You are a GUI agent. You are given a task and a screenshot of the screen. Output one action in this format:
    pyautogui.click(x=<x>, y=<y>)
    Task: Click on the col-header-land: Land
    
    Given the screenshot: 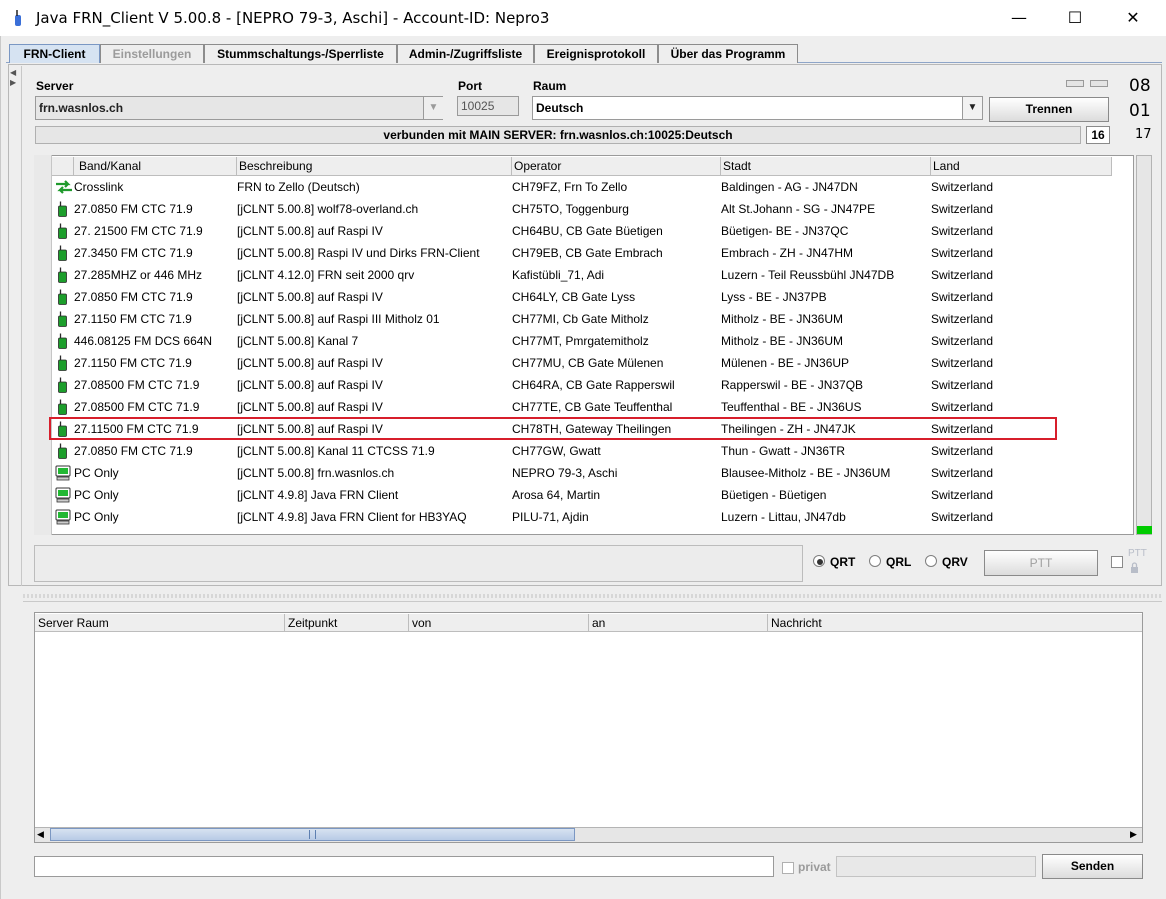 What is the action you would take?
    pyautogui.click(x=1021, y=166)
    